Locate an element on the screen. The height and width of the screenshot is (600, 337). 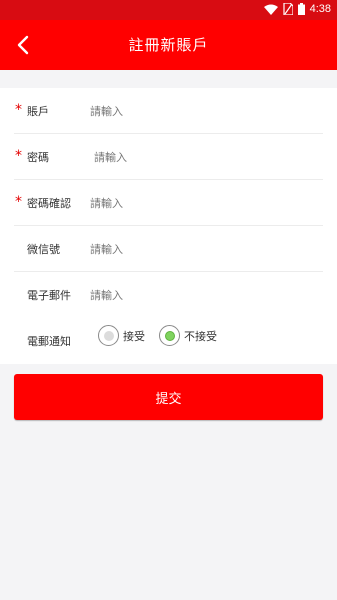
radio-decline-label: 不接受 is located at coordinates (200, 336).